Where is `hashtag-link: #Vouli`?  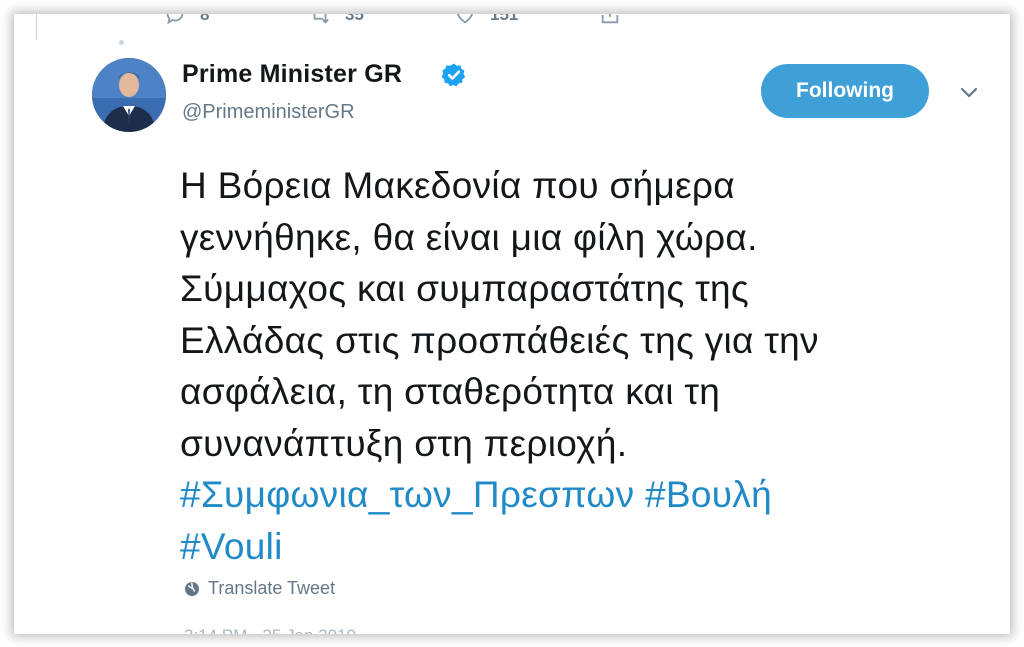
hashtag-link: #Vouli is located at coordinates (231, 546).